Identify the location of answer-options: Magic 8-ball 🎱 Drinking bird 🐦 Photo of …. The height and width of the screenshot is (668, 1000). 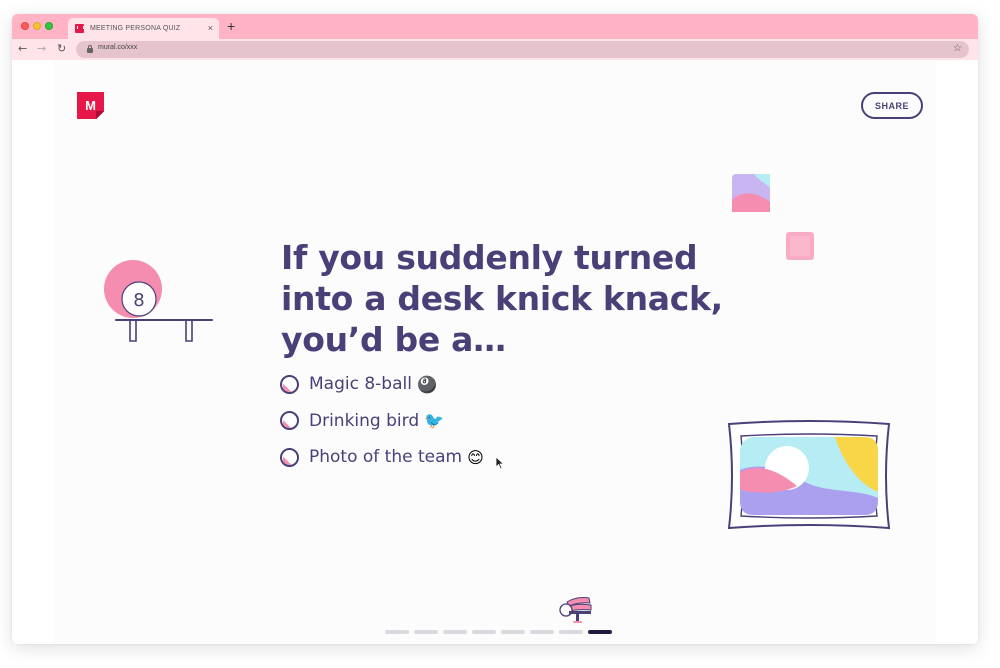
(382, 427).